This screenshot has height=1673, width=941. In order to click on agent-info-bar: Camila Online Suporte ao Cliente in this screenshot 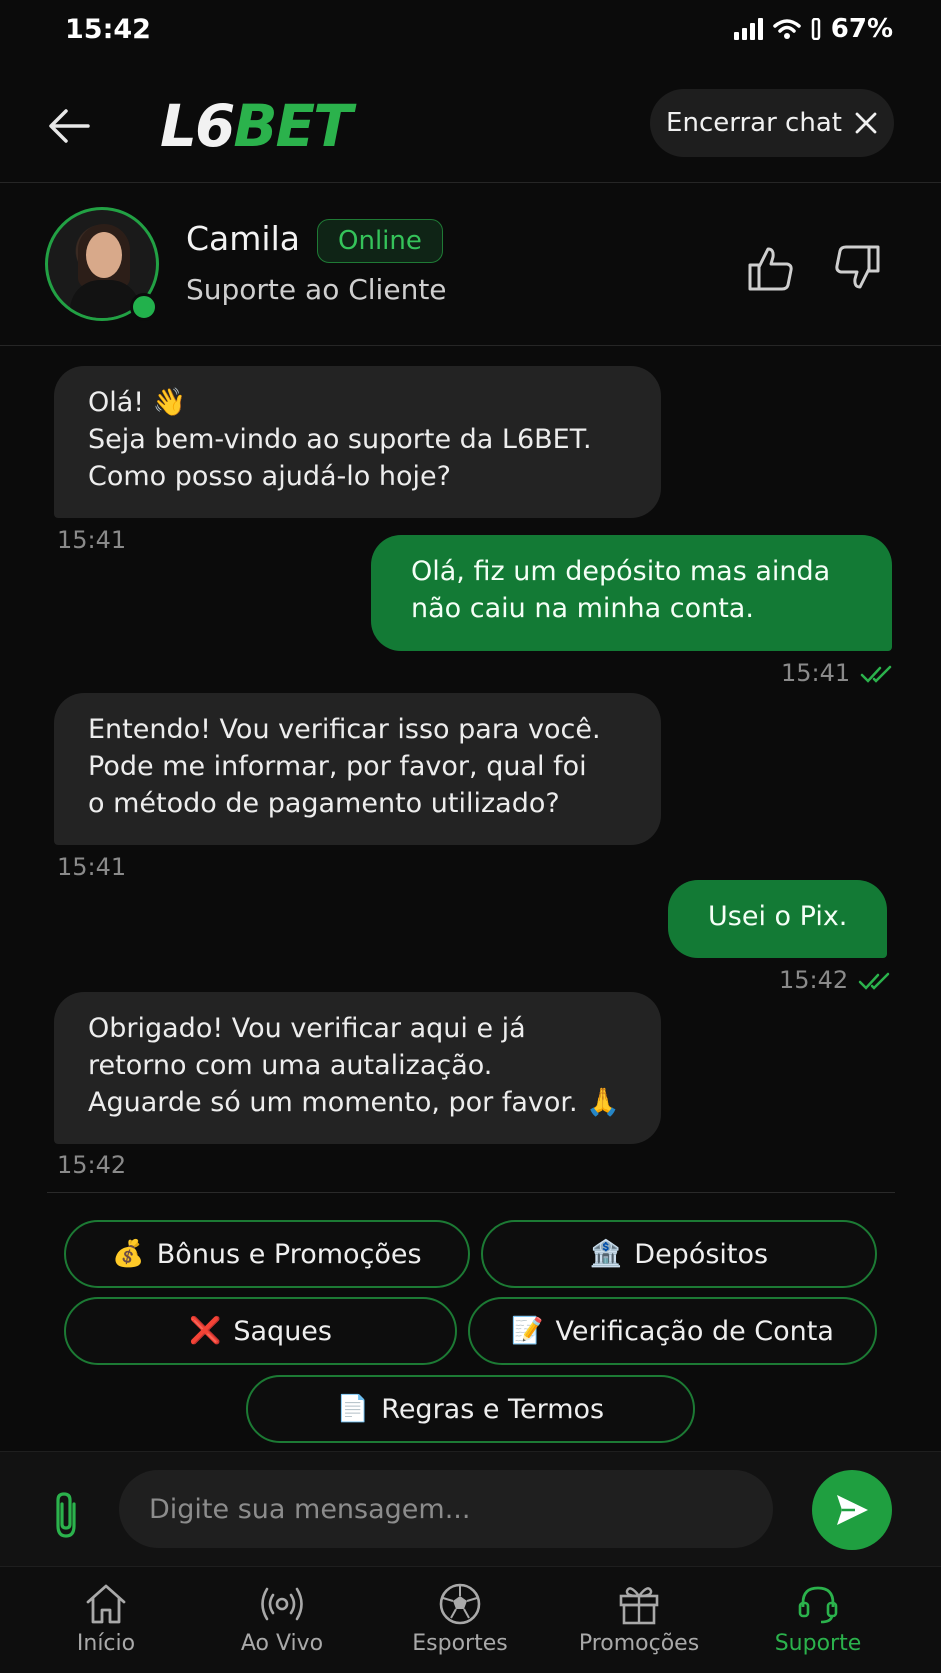, I will do `click(470, 264)`.